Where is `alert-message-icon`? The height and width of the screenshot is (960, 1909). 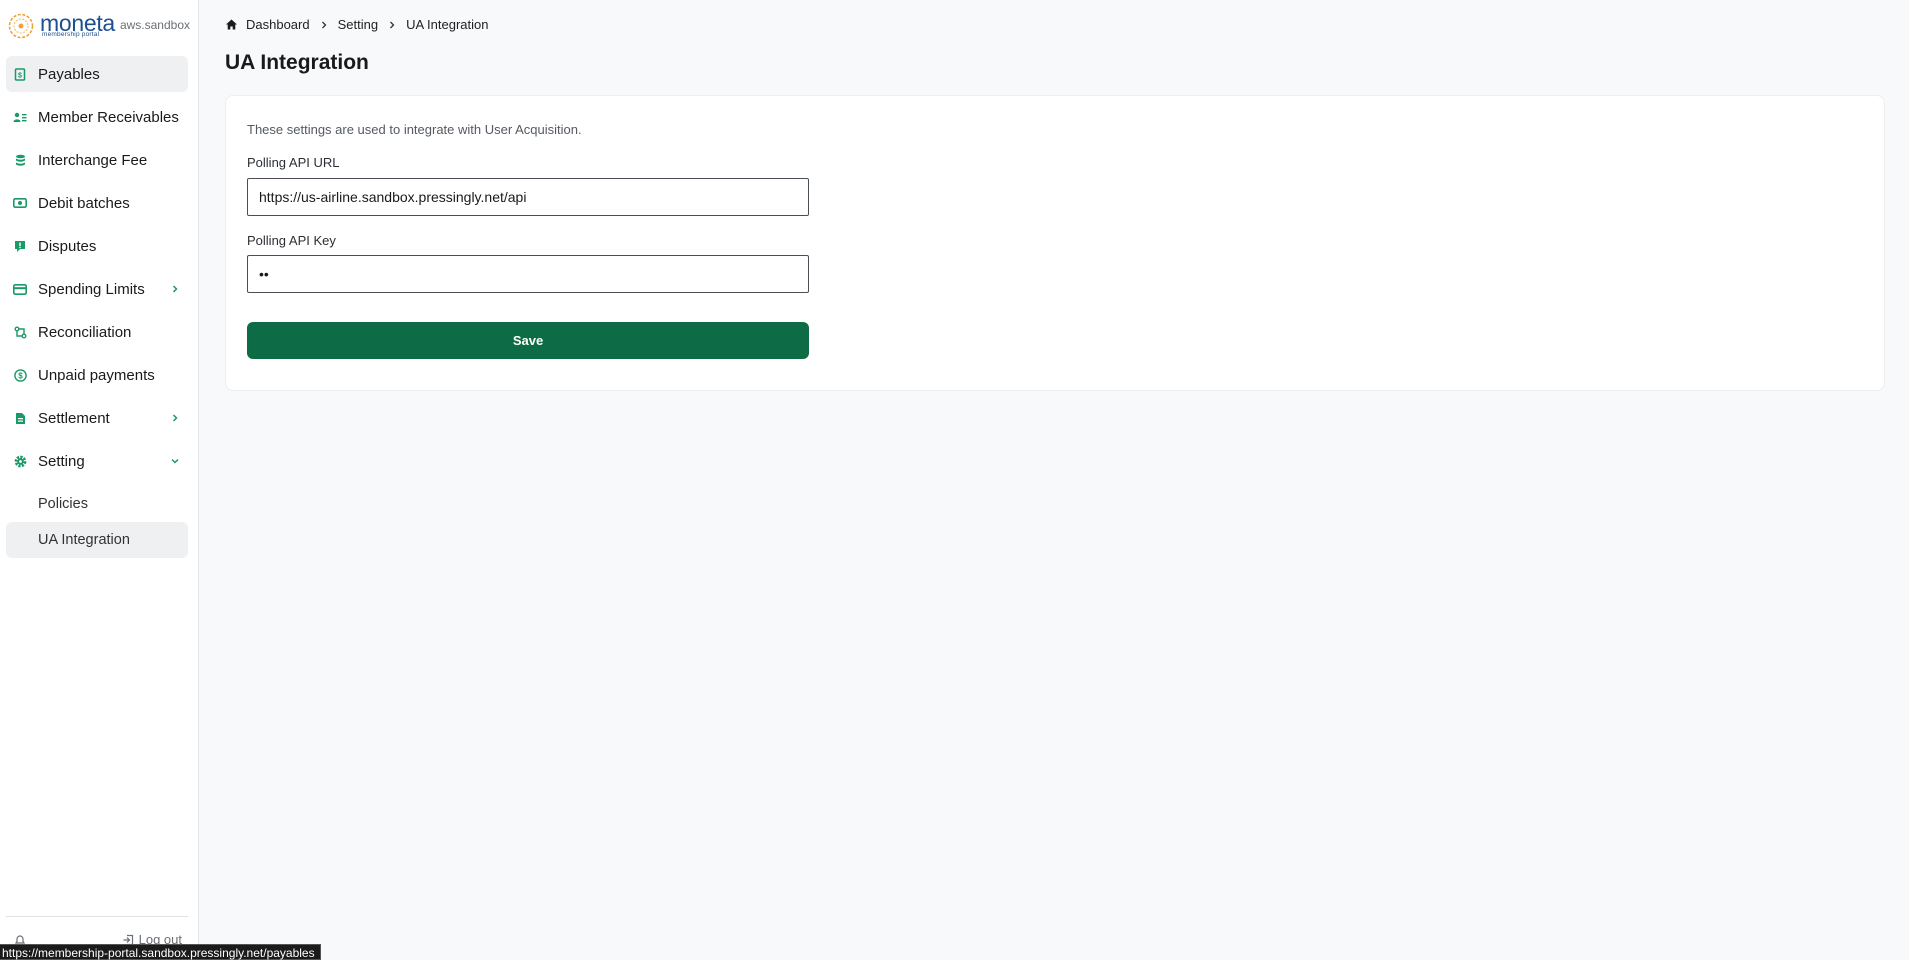
alert-message-icon is located at coordinates (20, 246).